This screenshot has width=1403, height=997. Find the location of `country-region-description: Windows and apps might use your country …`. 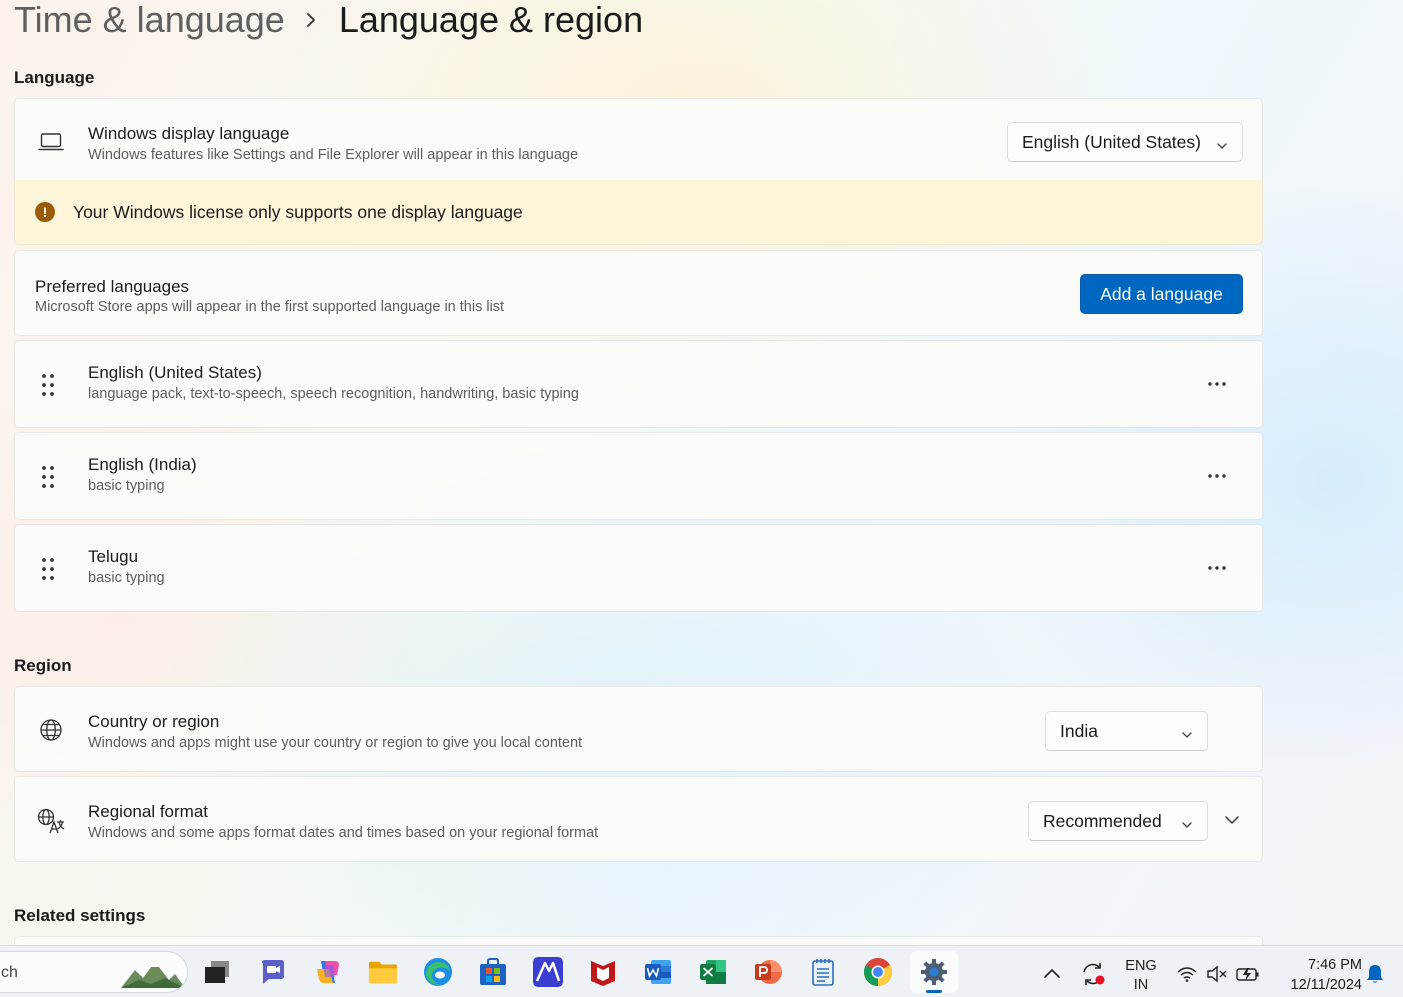

country-region-description: Windows and apps might use your country … is located at coordinates (335, 743).